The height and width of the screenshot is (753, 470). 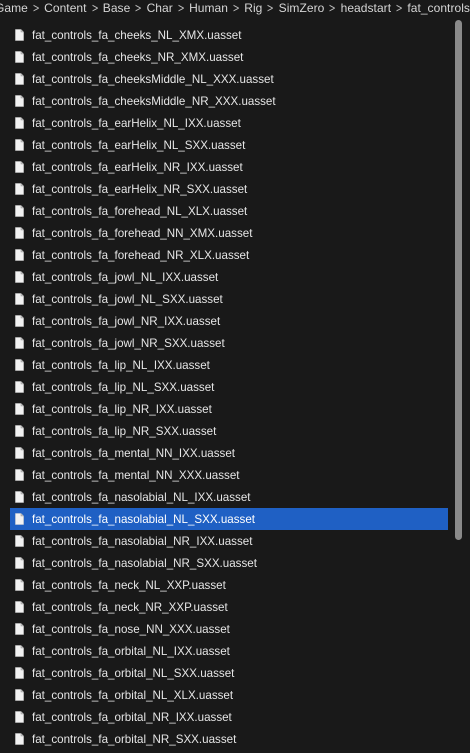 What do you see at coordinates (134, 453) in the screenshot?
I see `file-name: fat_controls_fa_mental_NN_IXX.uasset` at bounding box center [134, 453].